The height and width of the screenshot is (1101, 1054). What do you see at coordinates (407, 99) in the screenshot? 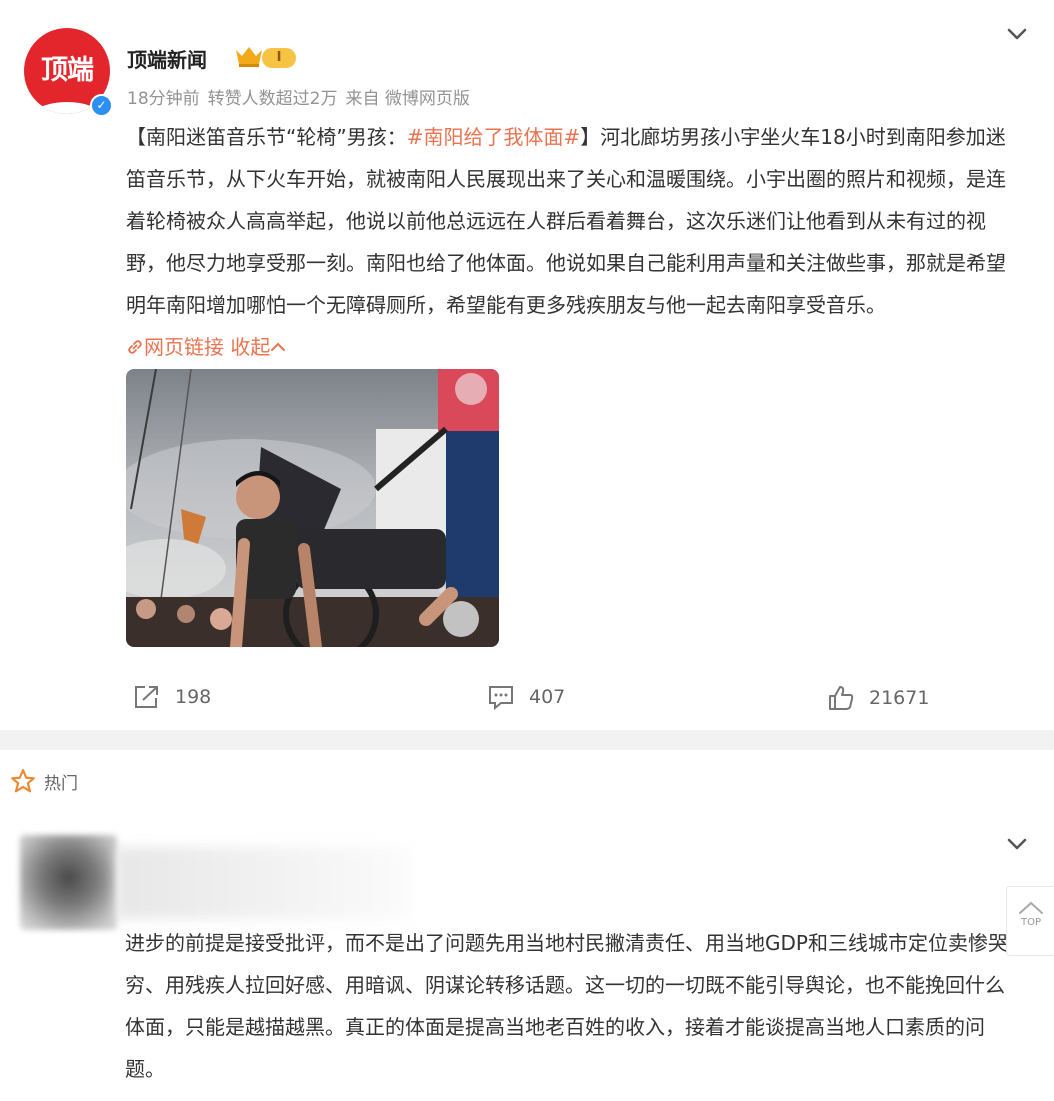
I see `post-source: 来自 微博网页版` at bounding box center [407, 99].